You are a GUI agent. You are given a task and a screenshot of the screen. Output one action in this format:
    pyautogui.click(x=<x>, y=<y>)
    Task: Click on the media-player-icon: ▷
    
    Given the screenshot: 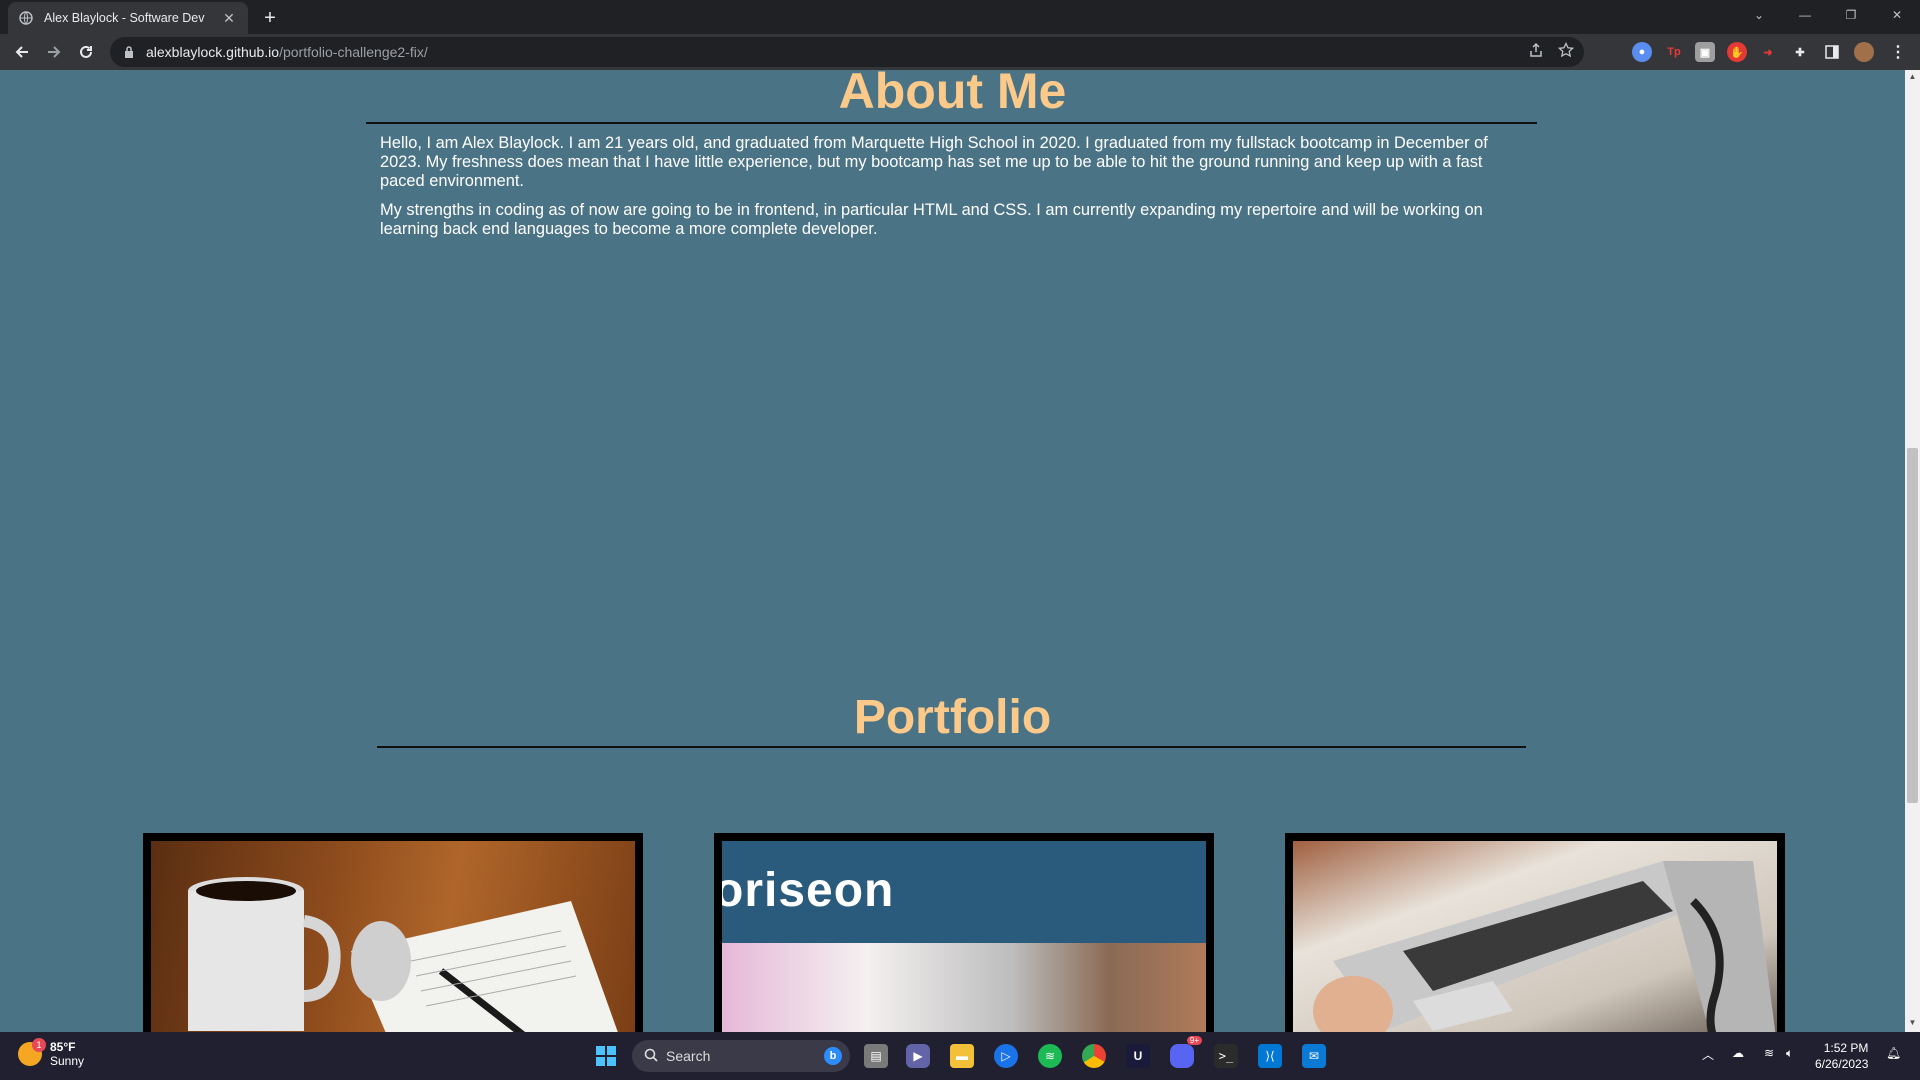 What is the action you would take?
    pyautogui.click(x=1006, y=1056)
    